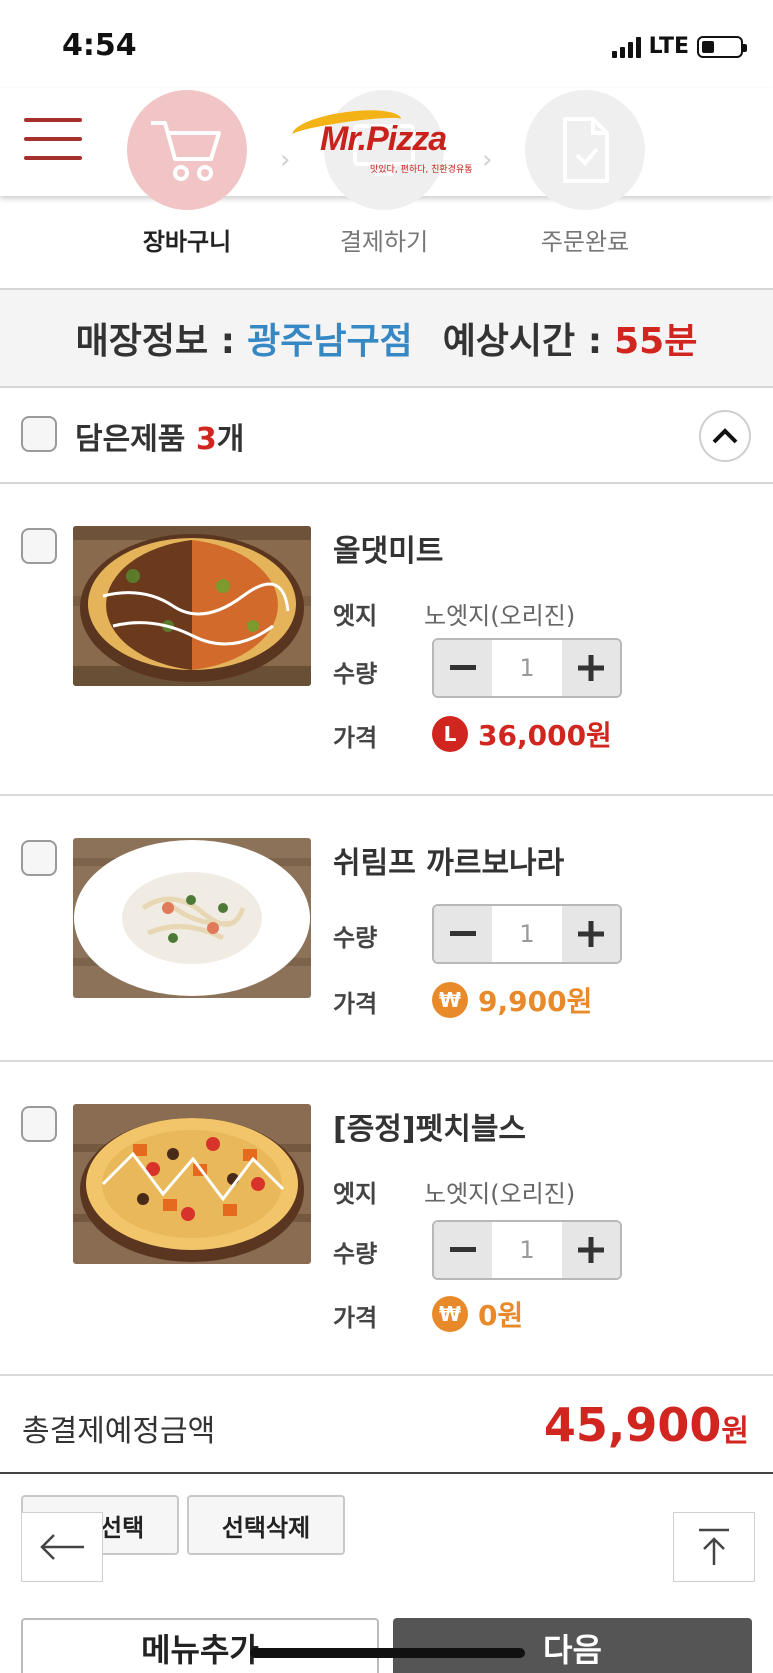  What do you see at coordinates (668, 46) in the screenshot?
I see `network-type: LTE` at bounding box center [668, 46].